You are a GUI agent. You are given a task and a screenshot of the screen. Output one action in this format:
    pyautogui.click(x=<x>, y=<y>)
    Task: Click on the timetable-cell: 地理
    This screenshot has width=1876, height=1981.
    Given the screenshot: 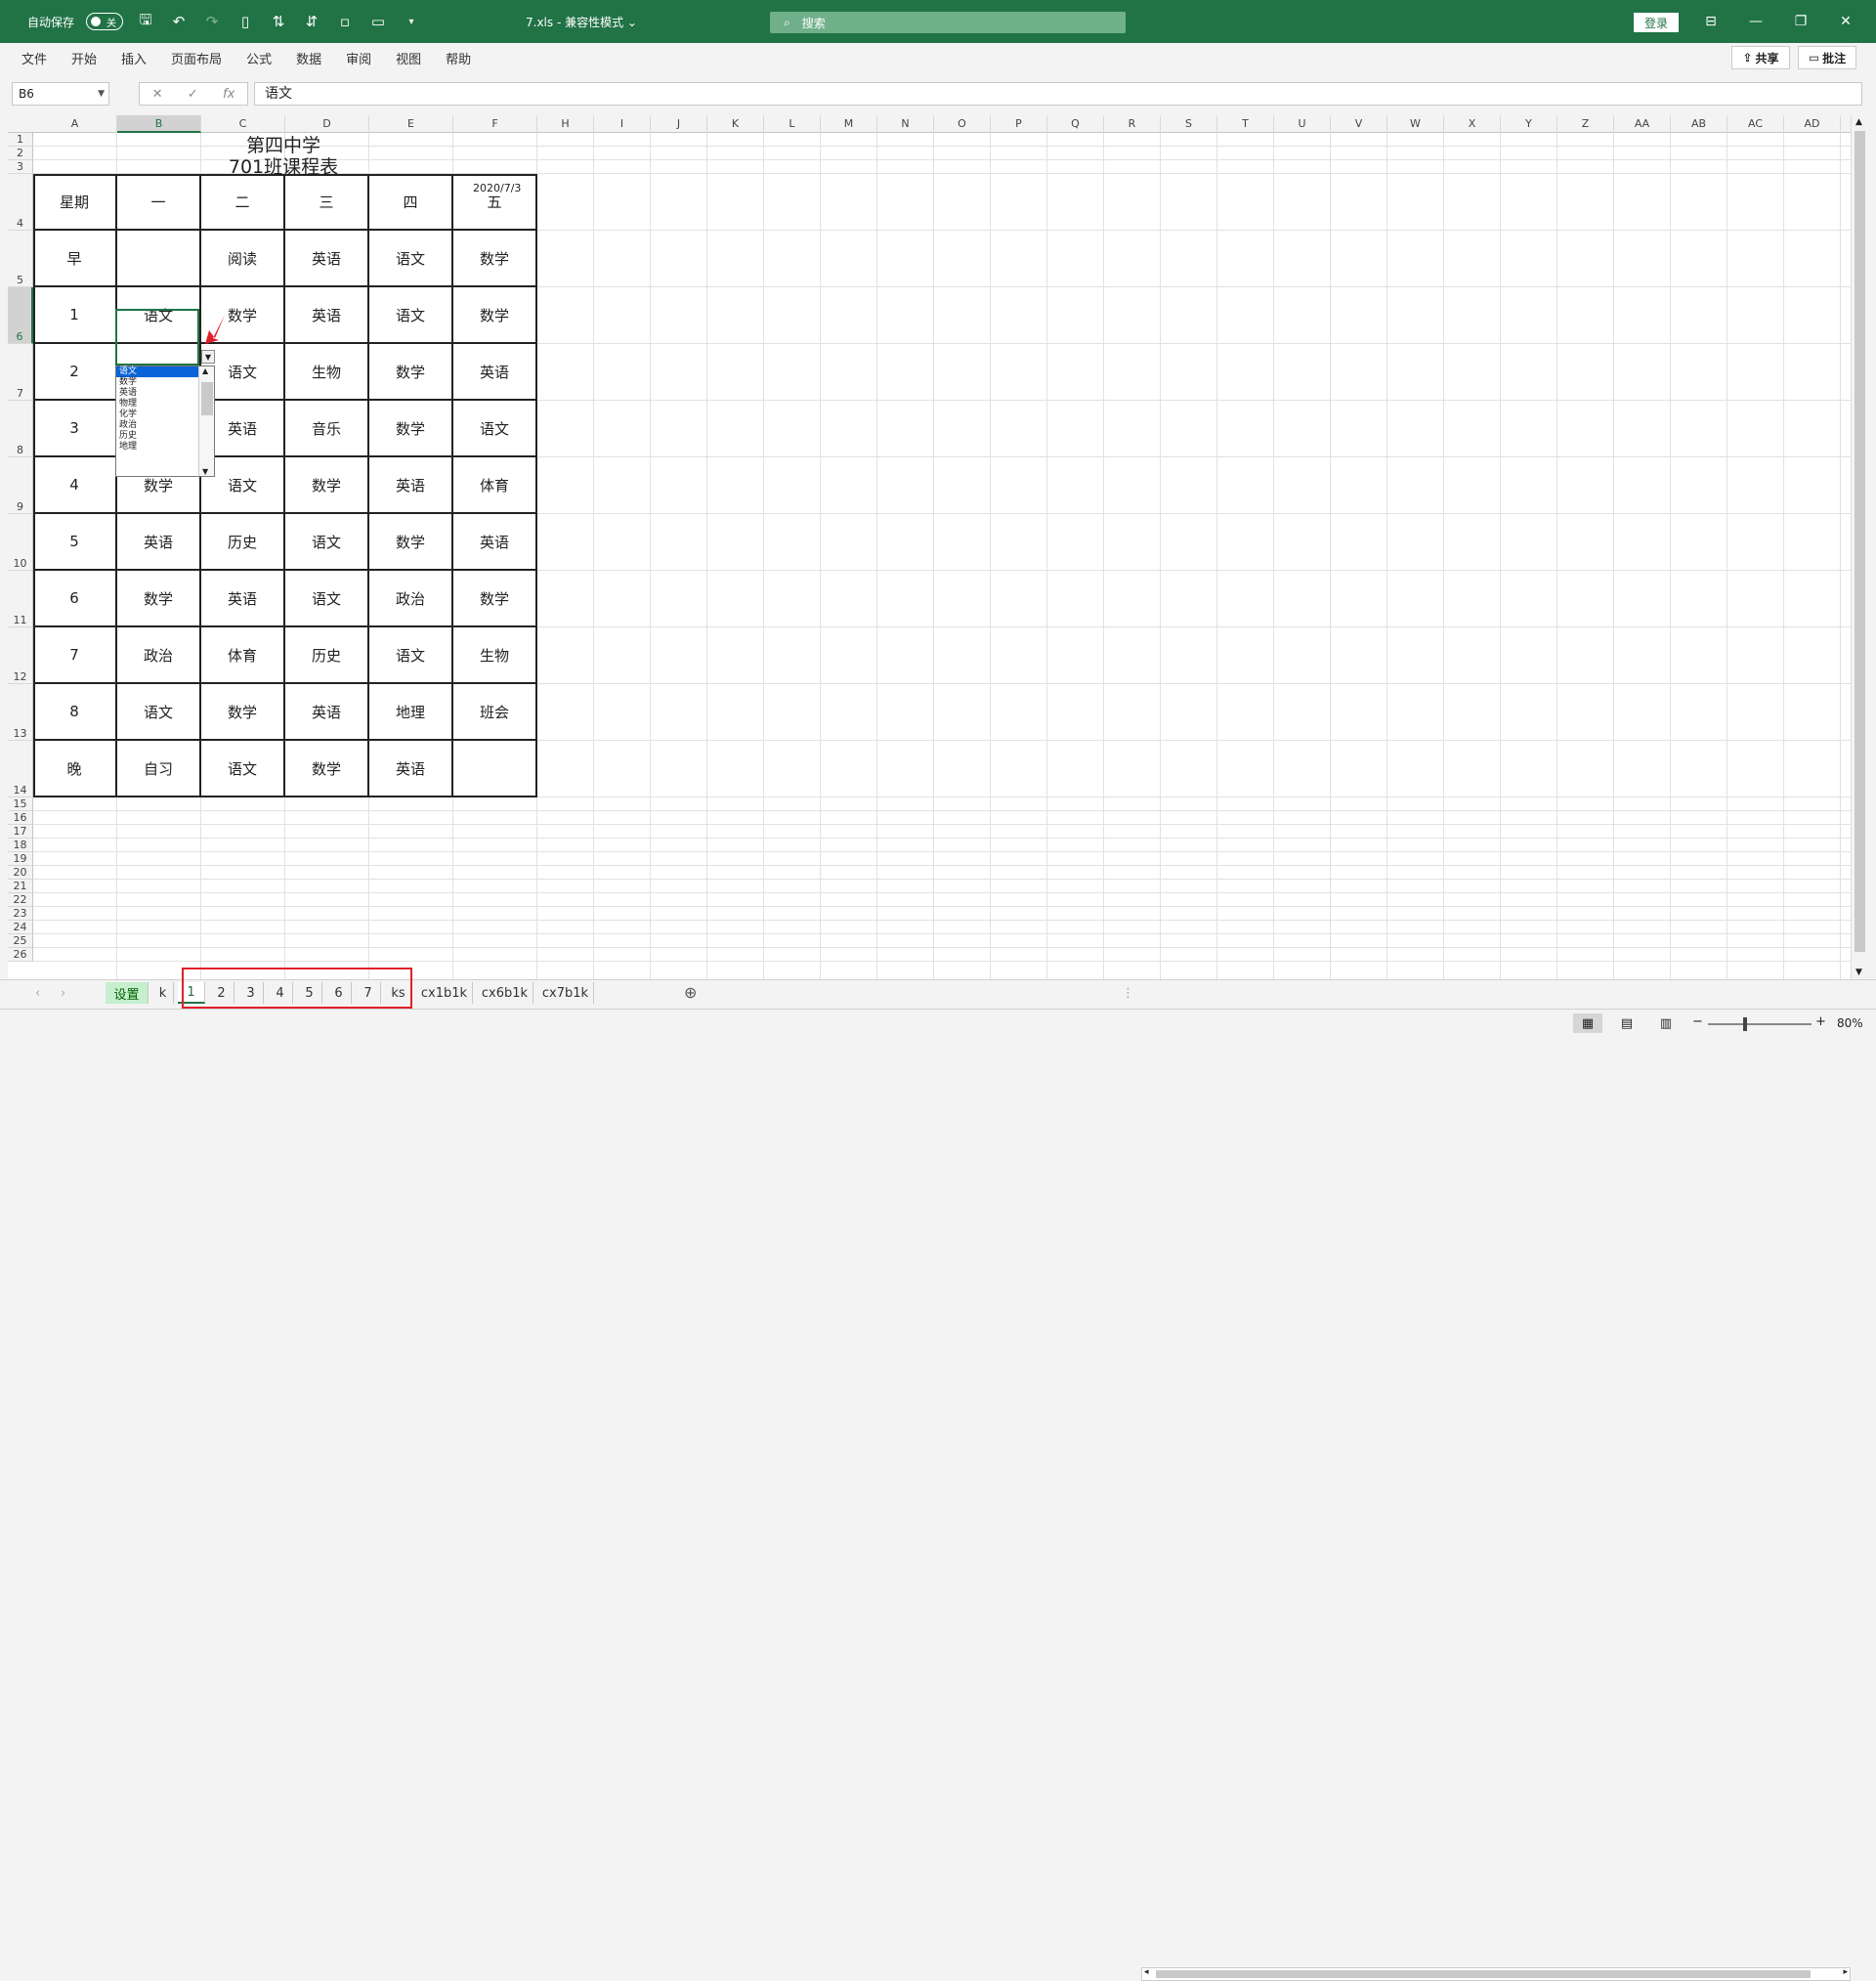 What is the action you would take?
    pyautogui.click(x=411, y=712)
    